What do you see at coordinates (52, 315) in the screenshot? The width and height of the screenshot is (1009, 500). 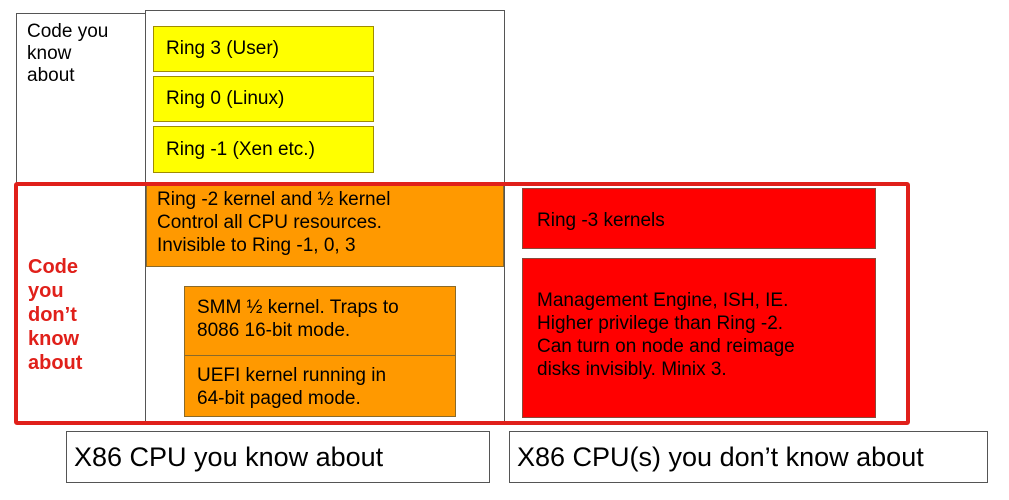 I see `label-line: don’t` at bounding box center [52, 315].